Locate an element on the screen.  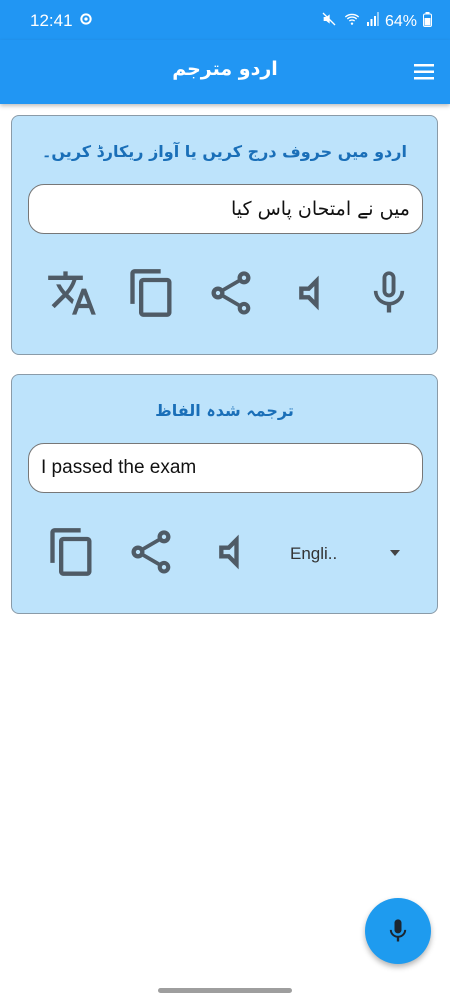
settings-gear-icon is located at coordinates (86, 21).